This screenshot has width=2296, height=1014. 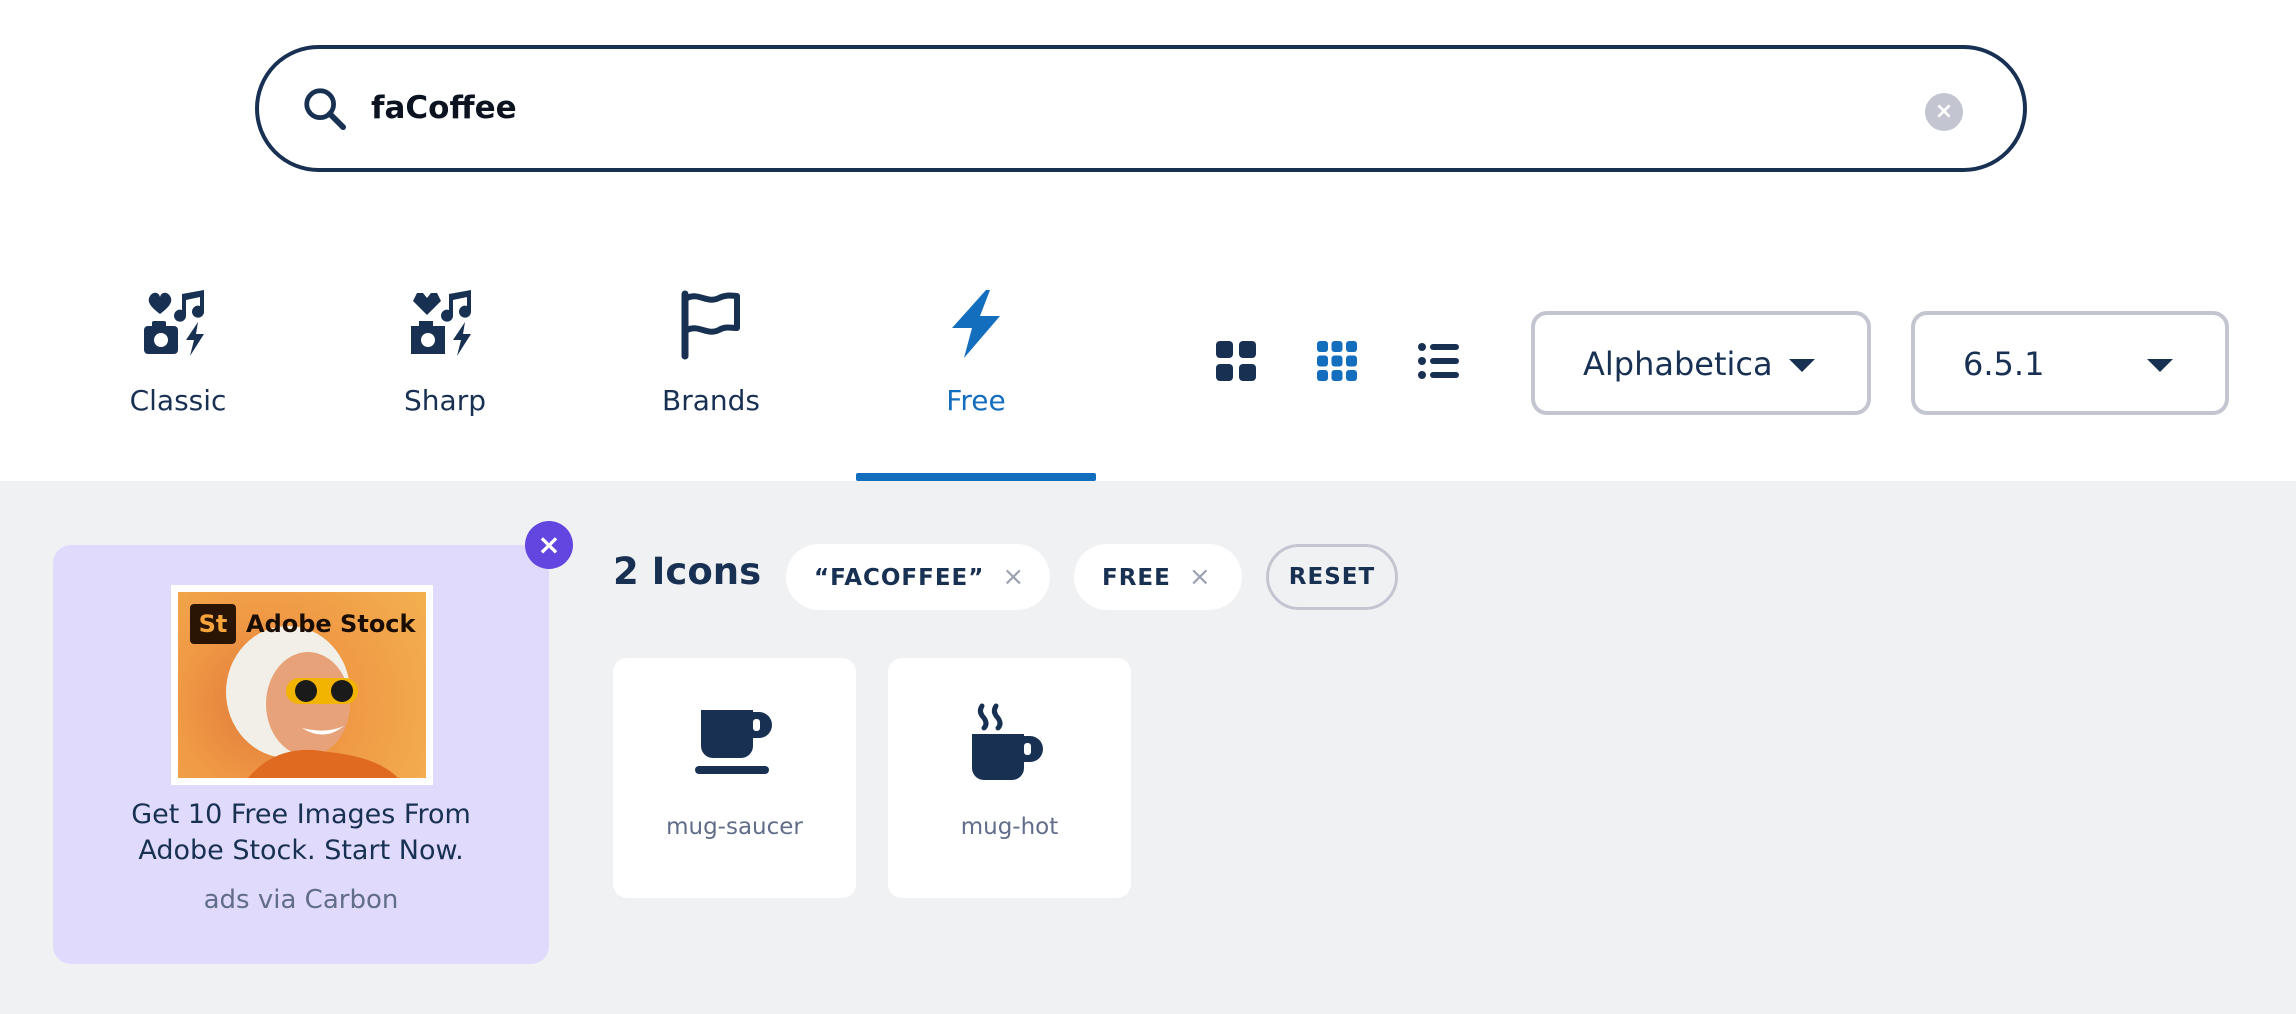 I want to click on mug-hot-icon, so click(x=1007, y=741).